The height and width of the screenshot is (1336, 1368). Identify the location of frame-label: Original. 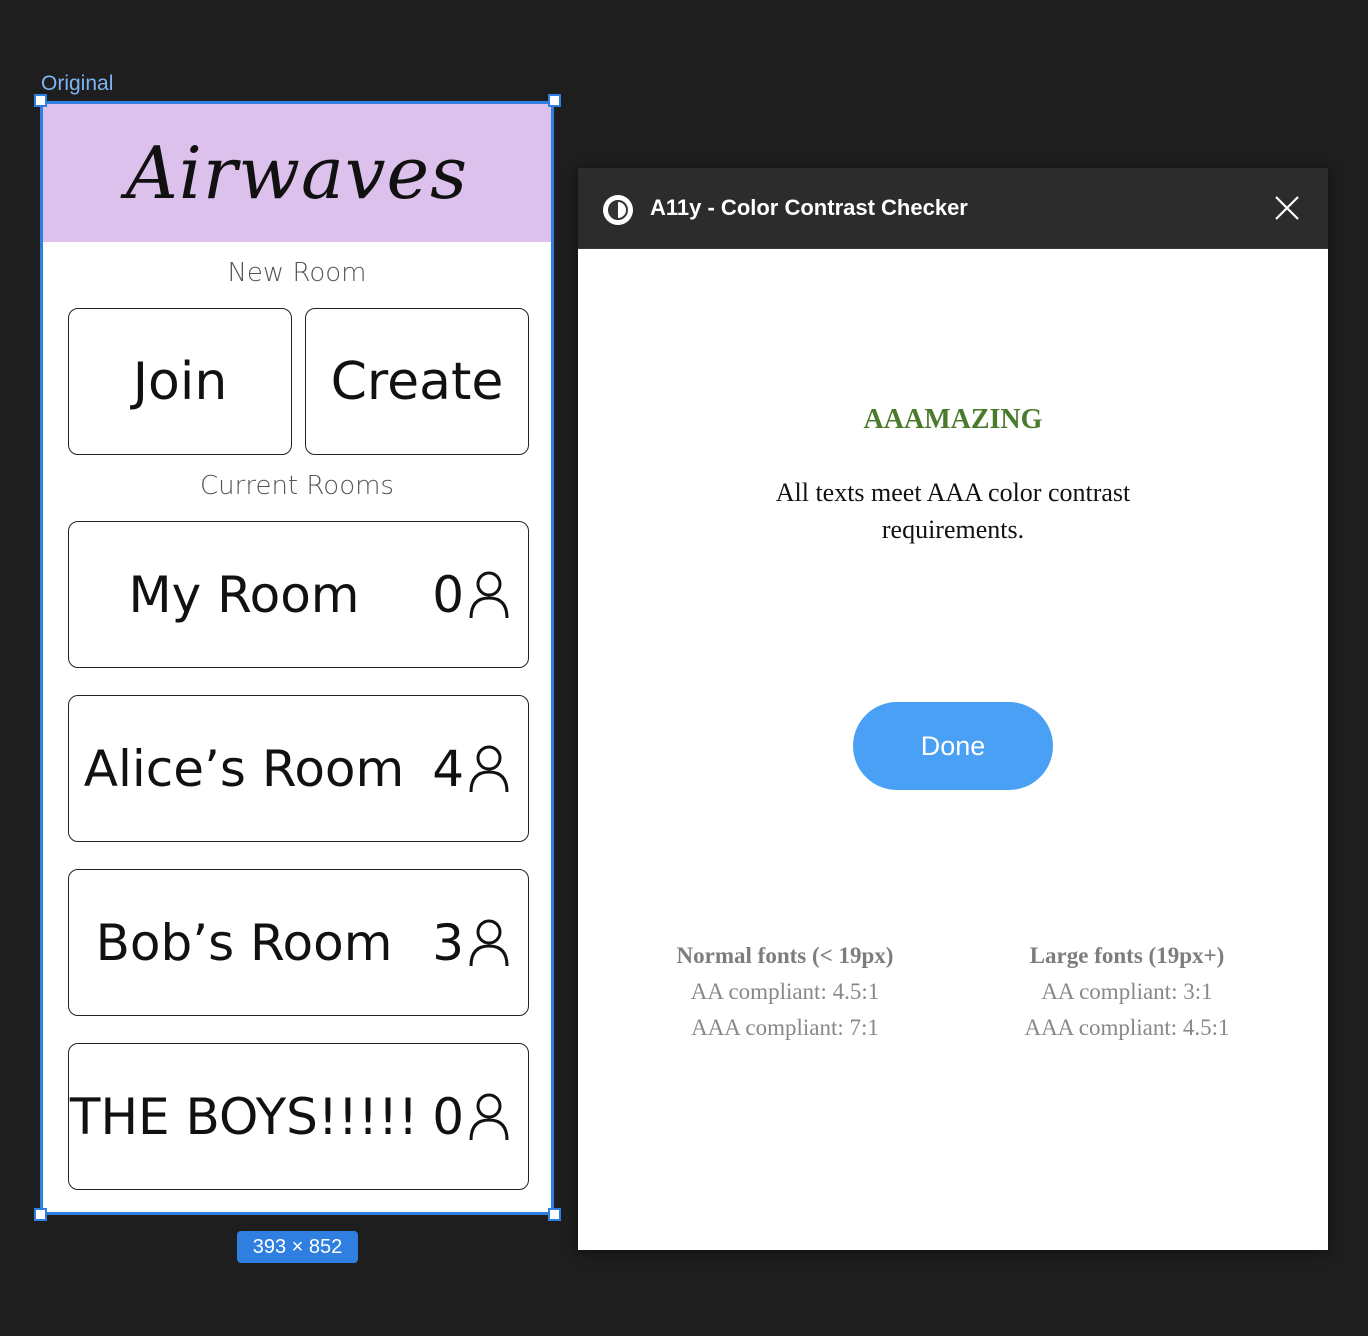
(77, 84).